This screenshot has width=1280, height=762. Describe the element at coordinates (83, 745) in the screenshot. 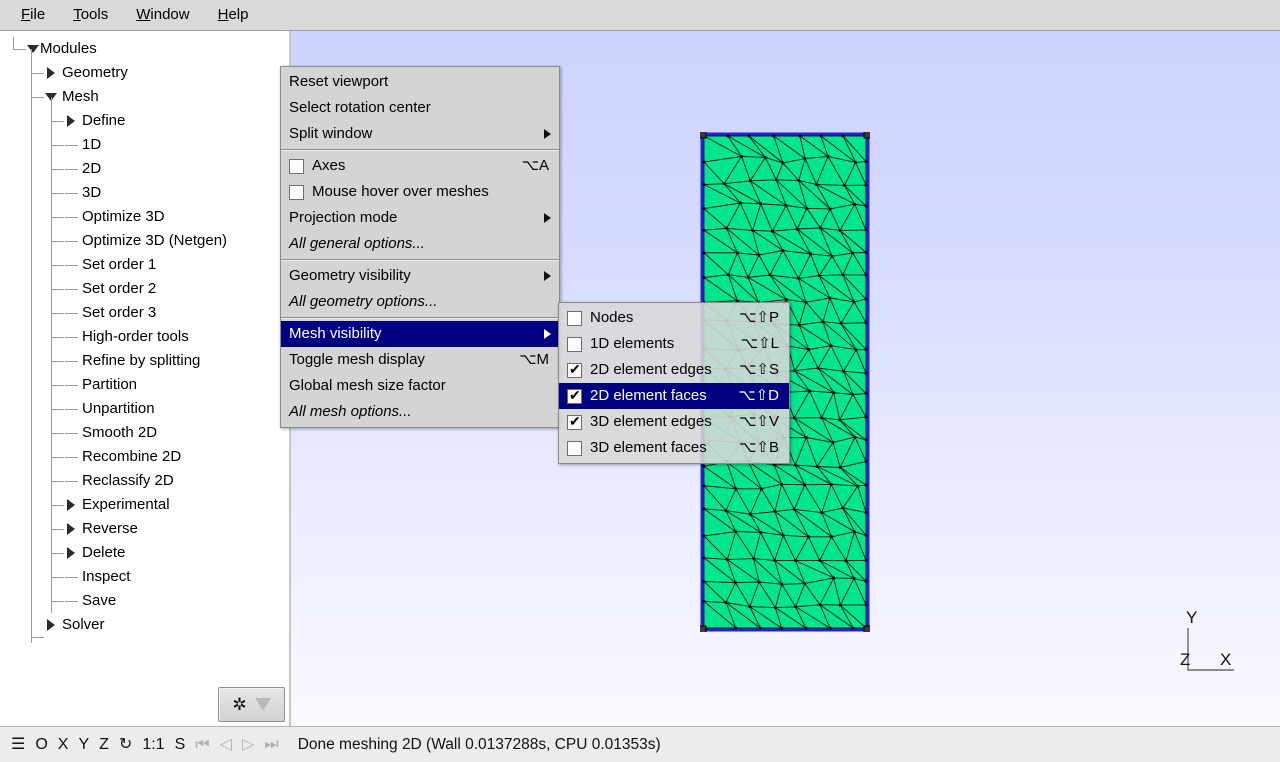

I see `y-axis-icon: Y` at that location.